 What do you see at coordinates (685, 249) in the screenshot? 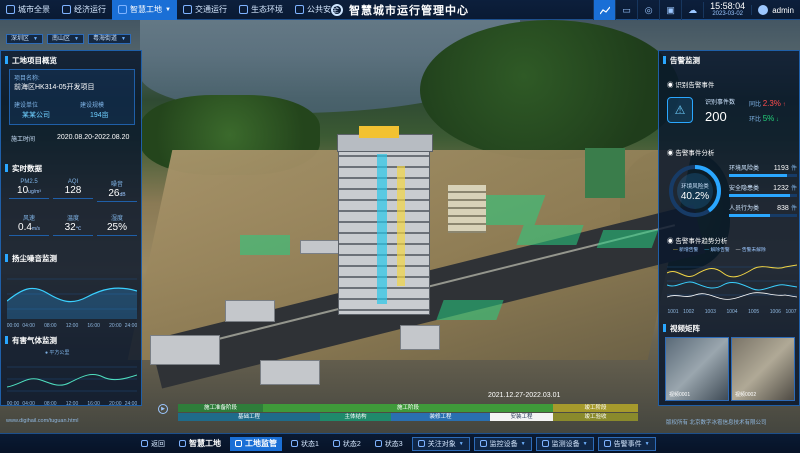
I see `legend-item: — 新增告警` at bounding box center [685, 249].